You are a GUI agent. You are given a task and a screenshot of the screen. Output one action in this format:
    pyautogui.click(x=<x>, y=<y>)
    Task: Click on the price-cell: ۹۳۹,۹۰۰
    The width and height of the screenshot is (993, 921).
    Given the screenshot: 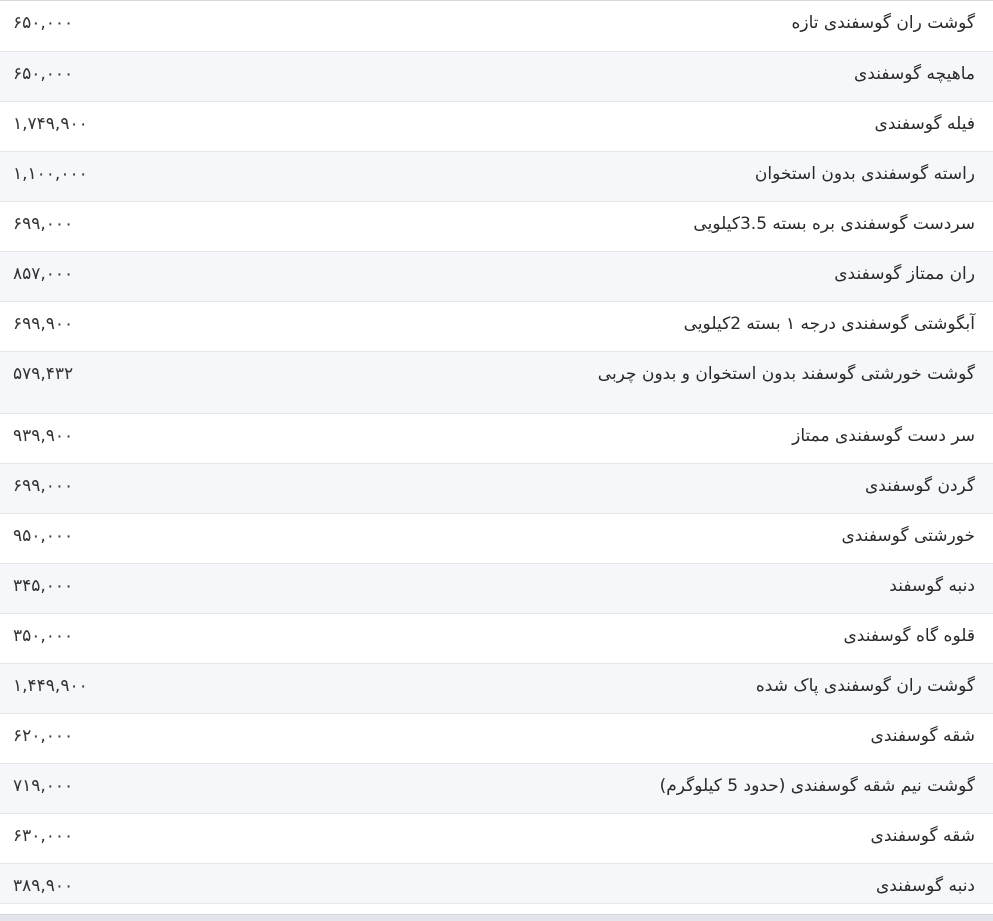 What is the action you would take?
    pyautogui.click(x=43, y=435)
    